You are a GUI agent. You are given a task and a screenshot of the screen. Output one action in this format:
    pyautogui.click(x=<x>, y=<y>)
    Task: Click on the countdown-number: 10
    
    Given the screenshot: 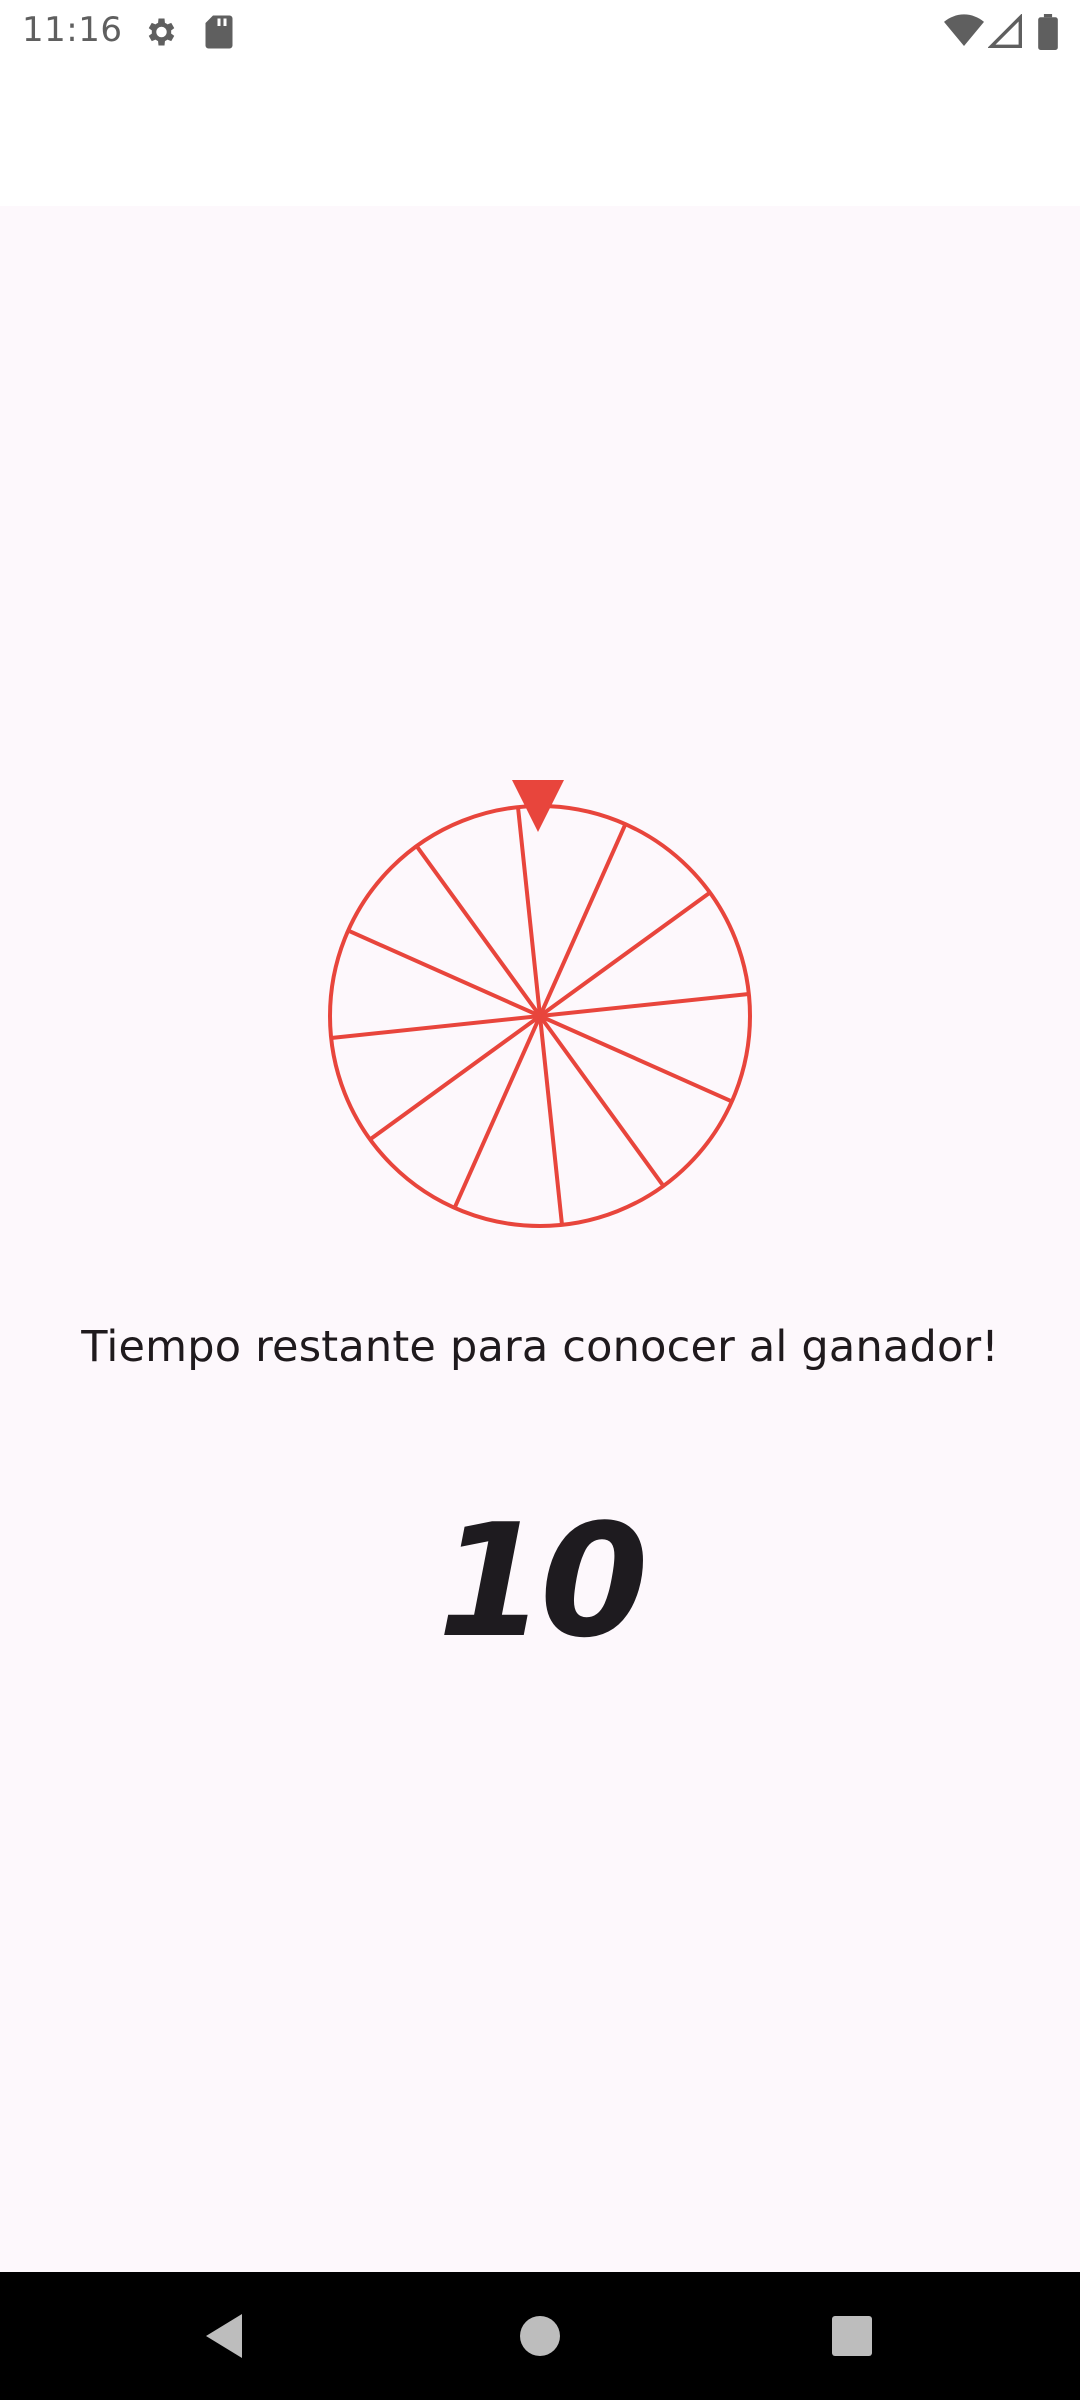 What is the action you would take?
    pyautogui.click(x=542, y=1581)
    